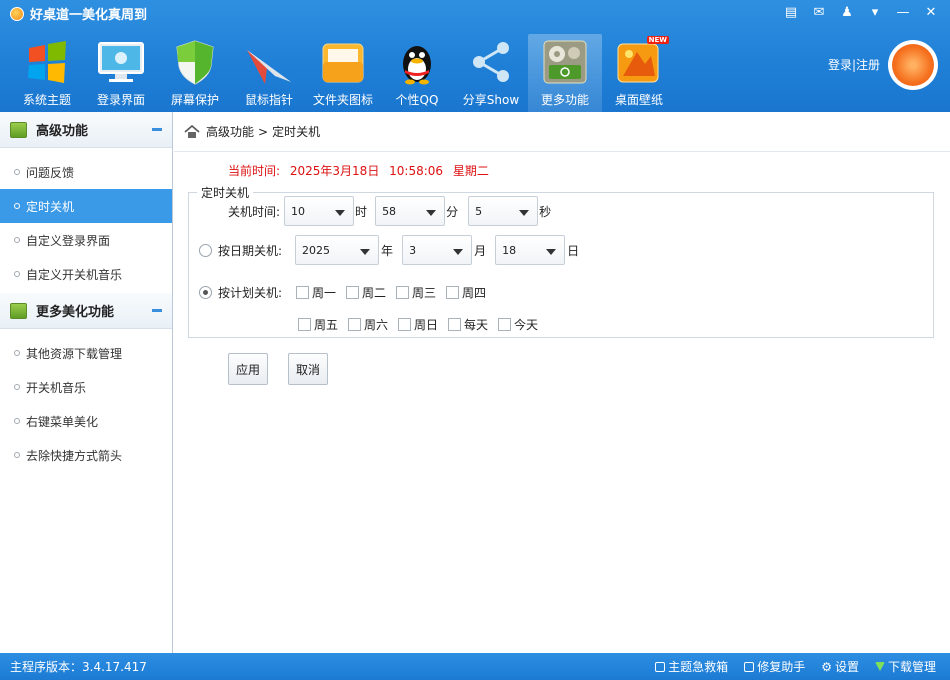 The image size is (950, 680). I want to click on avatar-image, so click(913, 65).